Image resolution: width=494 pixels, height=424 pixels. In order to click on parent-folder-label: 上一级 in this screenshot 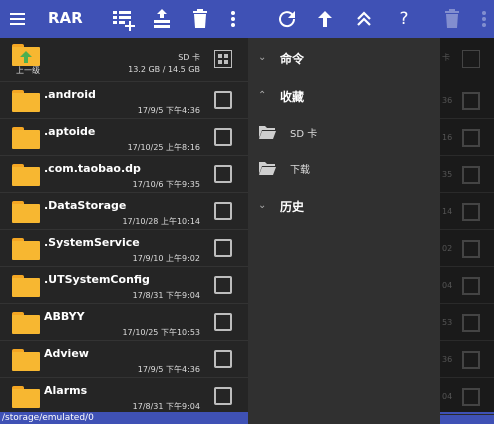, I will do `click(28, 70)`.